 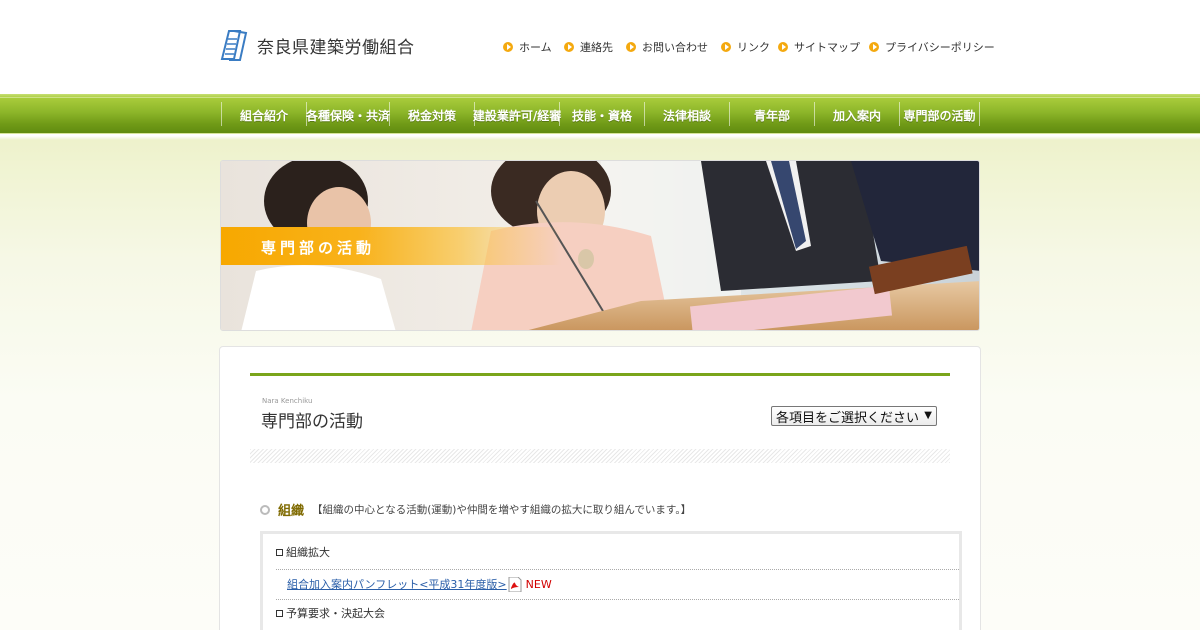 I want to click on nav-item-activities: 専門部の活動, so click(x=939, y=115).